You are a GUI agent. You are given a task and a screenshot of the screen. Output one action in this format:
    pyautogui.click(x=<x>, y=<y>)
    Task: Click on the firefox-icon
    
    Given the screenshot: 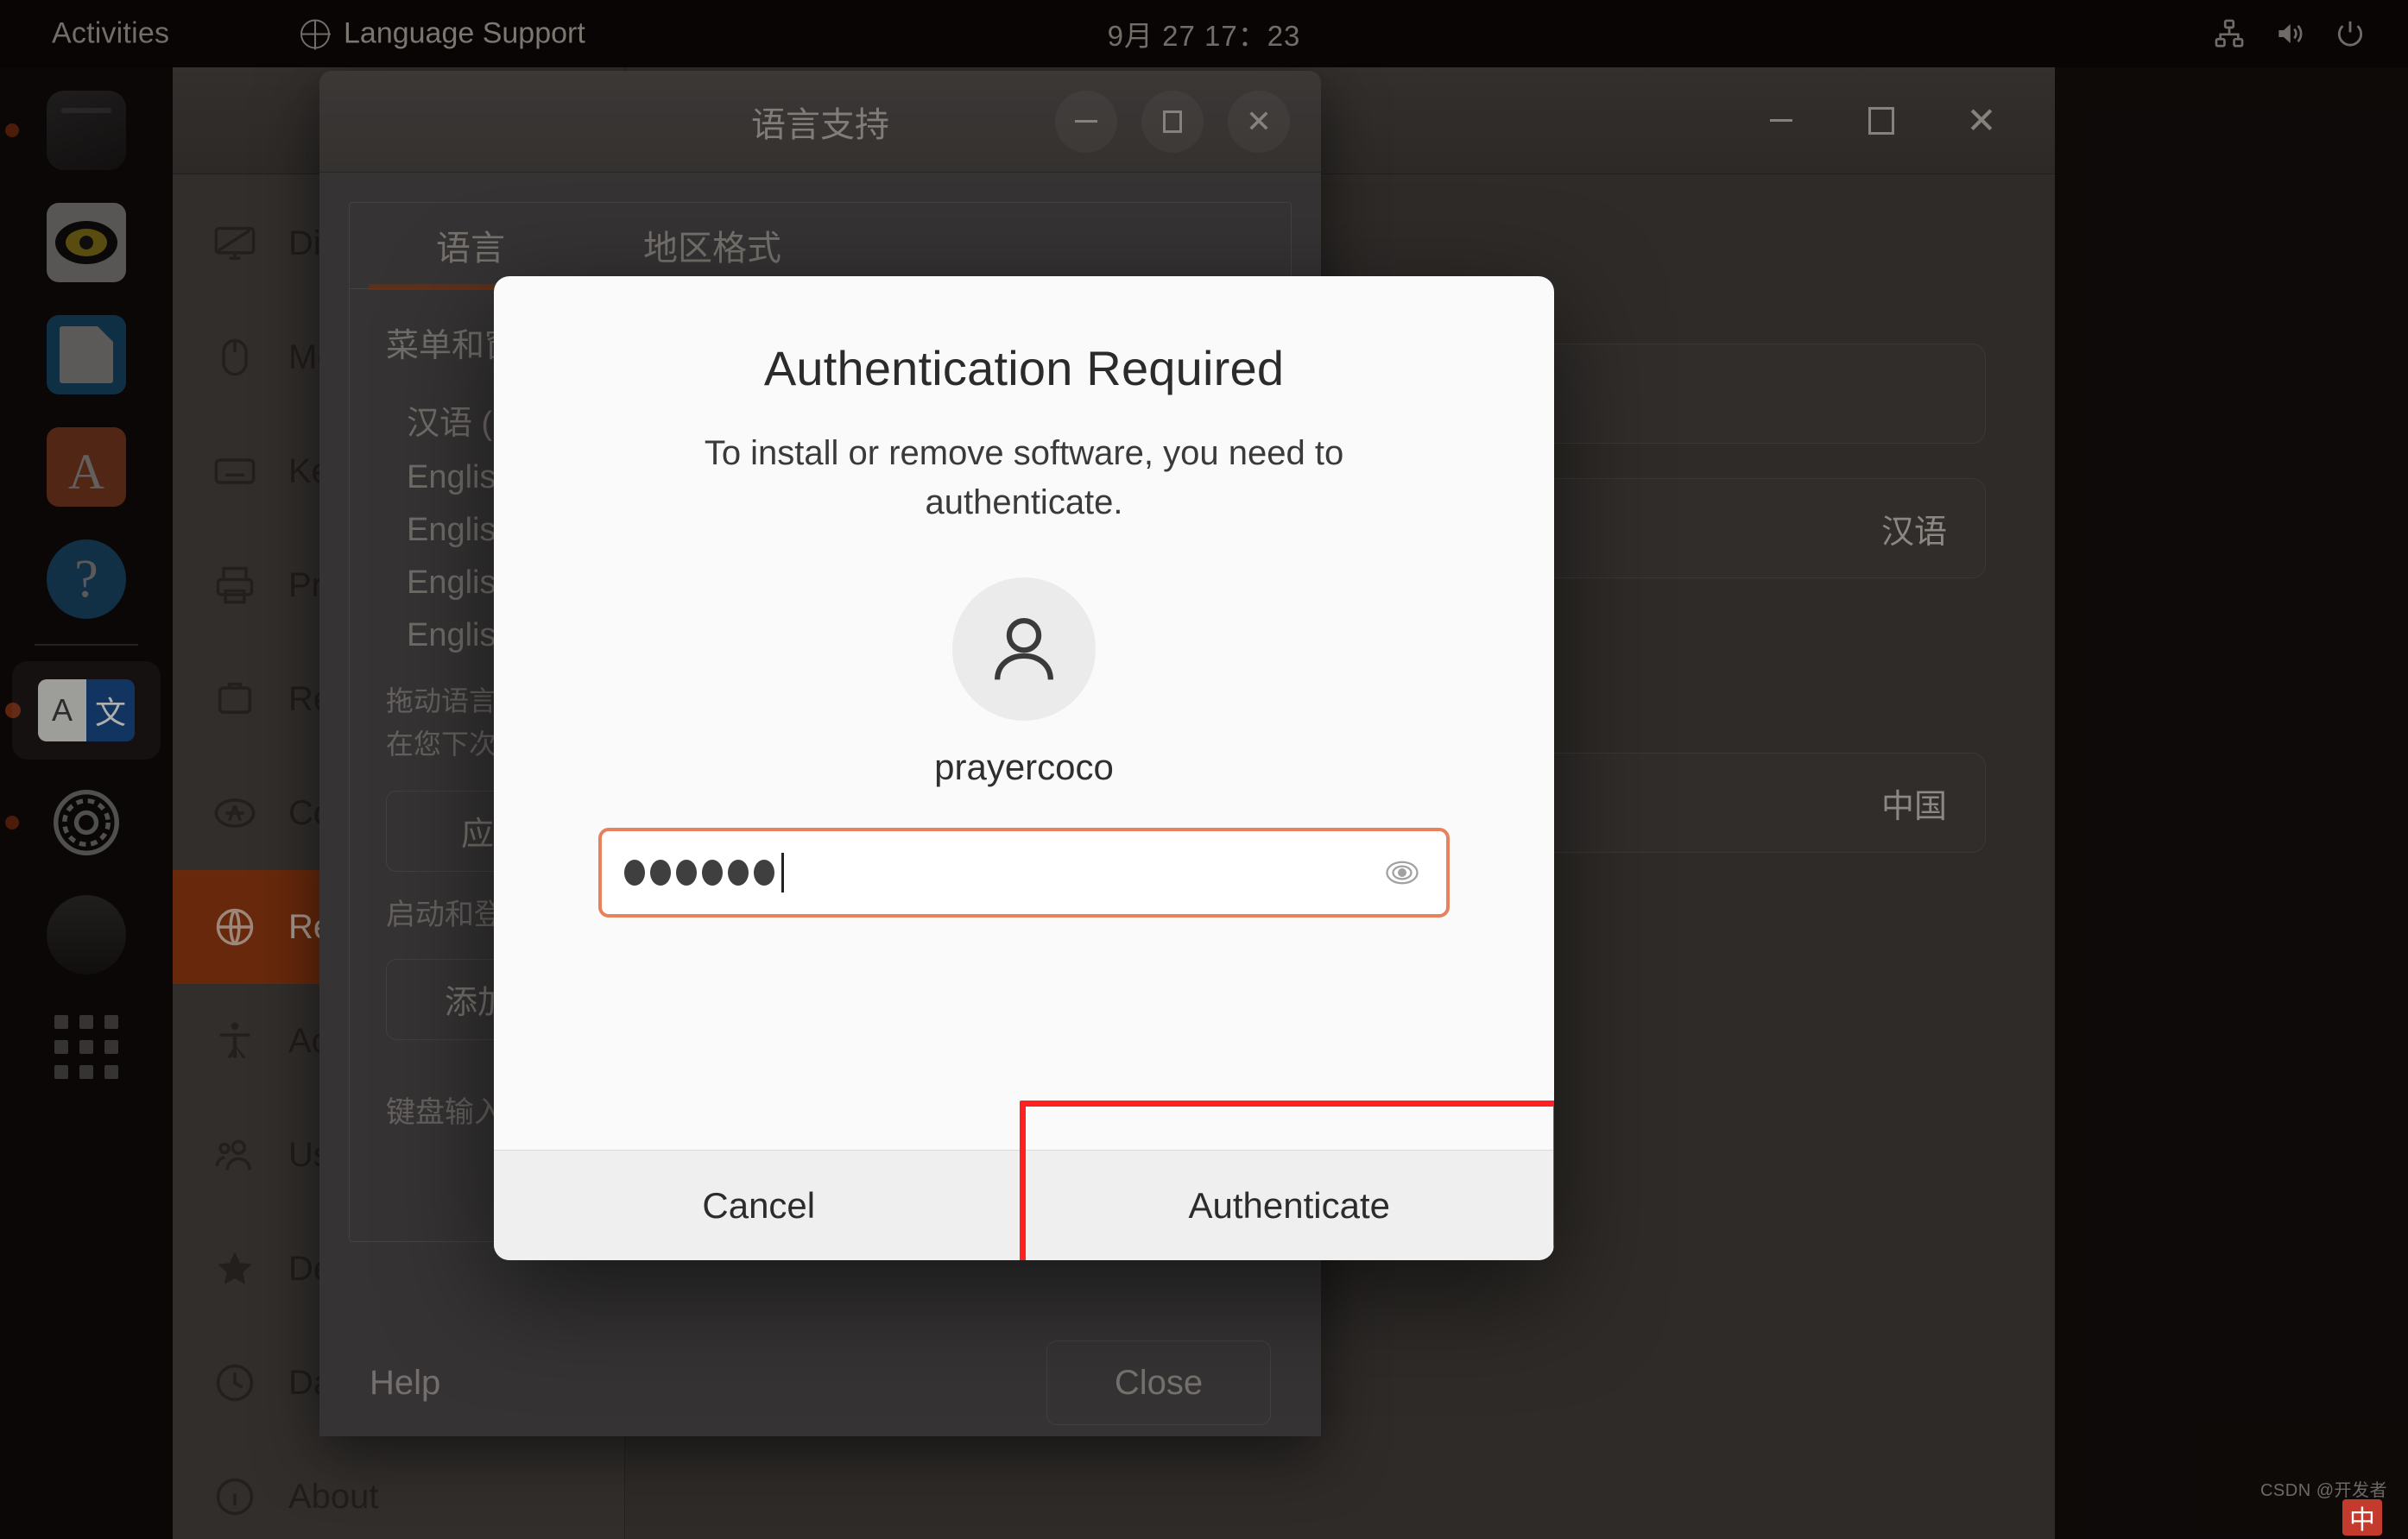 What is the action you would take?
    pyautogui.click(x=86, y=130)
    